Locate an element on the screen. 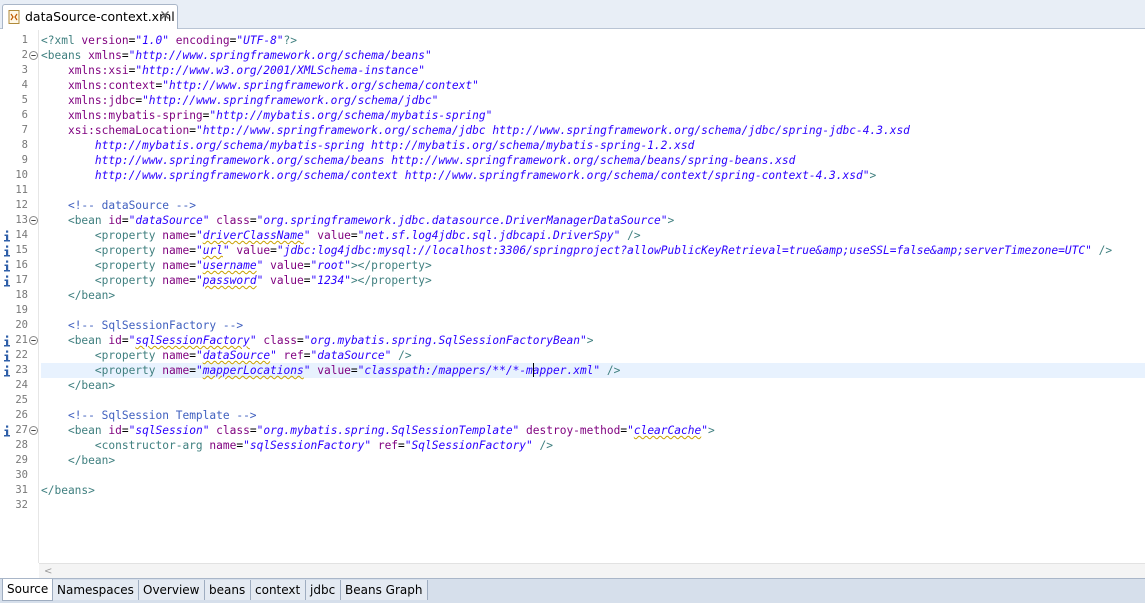  text-caret is located at coordinates (533, 370).